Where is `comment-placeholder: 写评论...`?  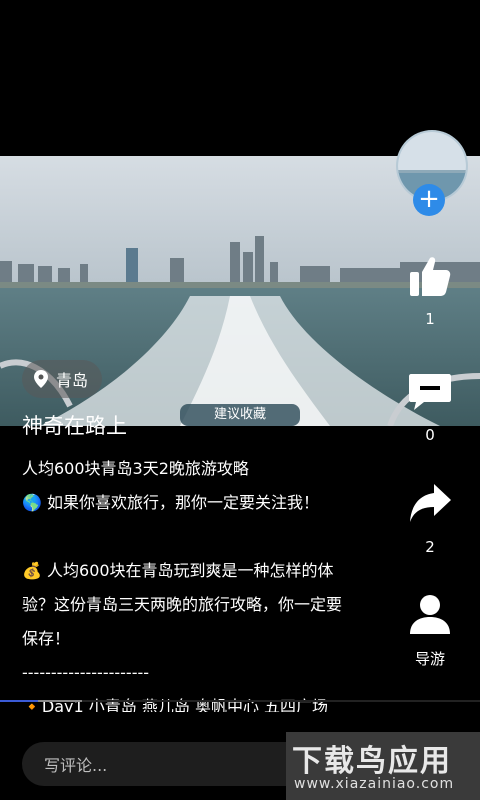
comment-placeholder: 写评论... is located at coordinates (76, 765).